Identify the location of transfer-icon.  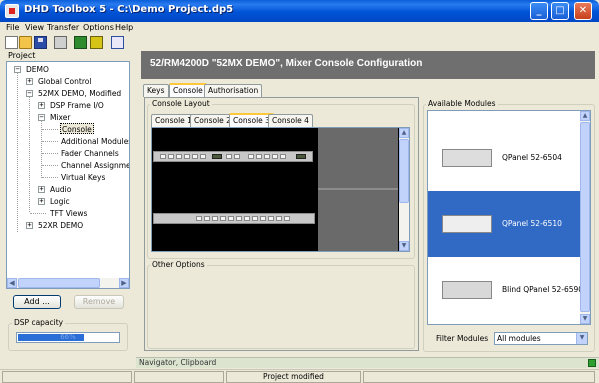
(96, 42).